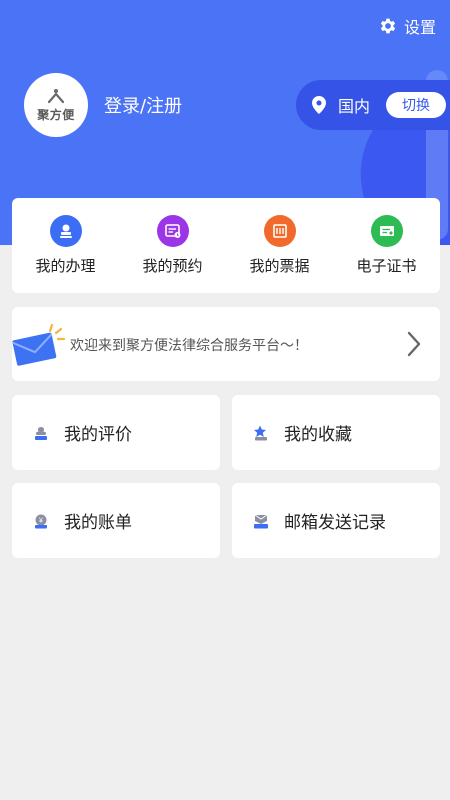 The height and width of the screenshot is (800, 450). Describe the element at coordinates (279, 231) in the screenshot. I see `receipt-icon` at that location.